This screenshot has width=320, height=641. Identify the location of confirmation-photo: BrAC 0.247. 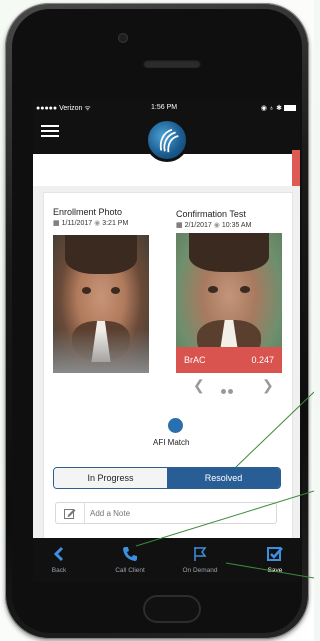
(229, 303).